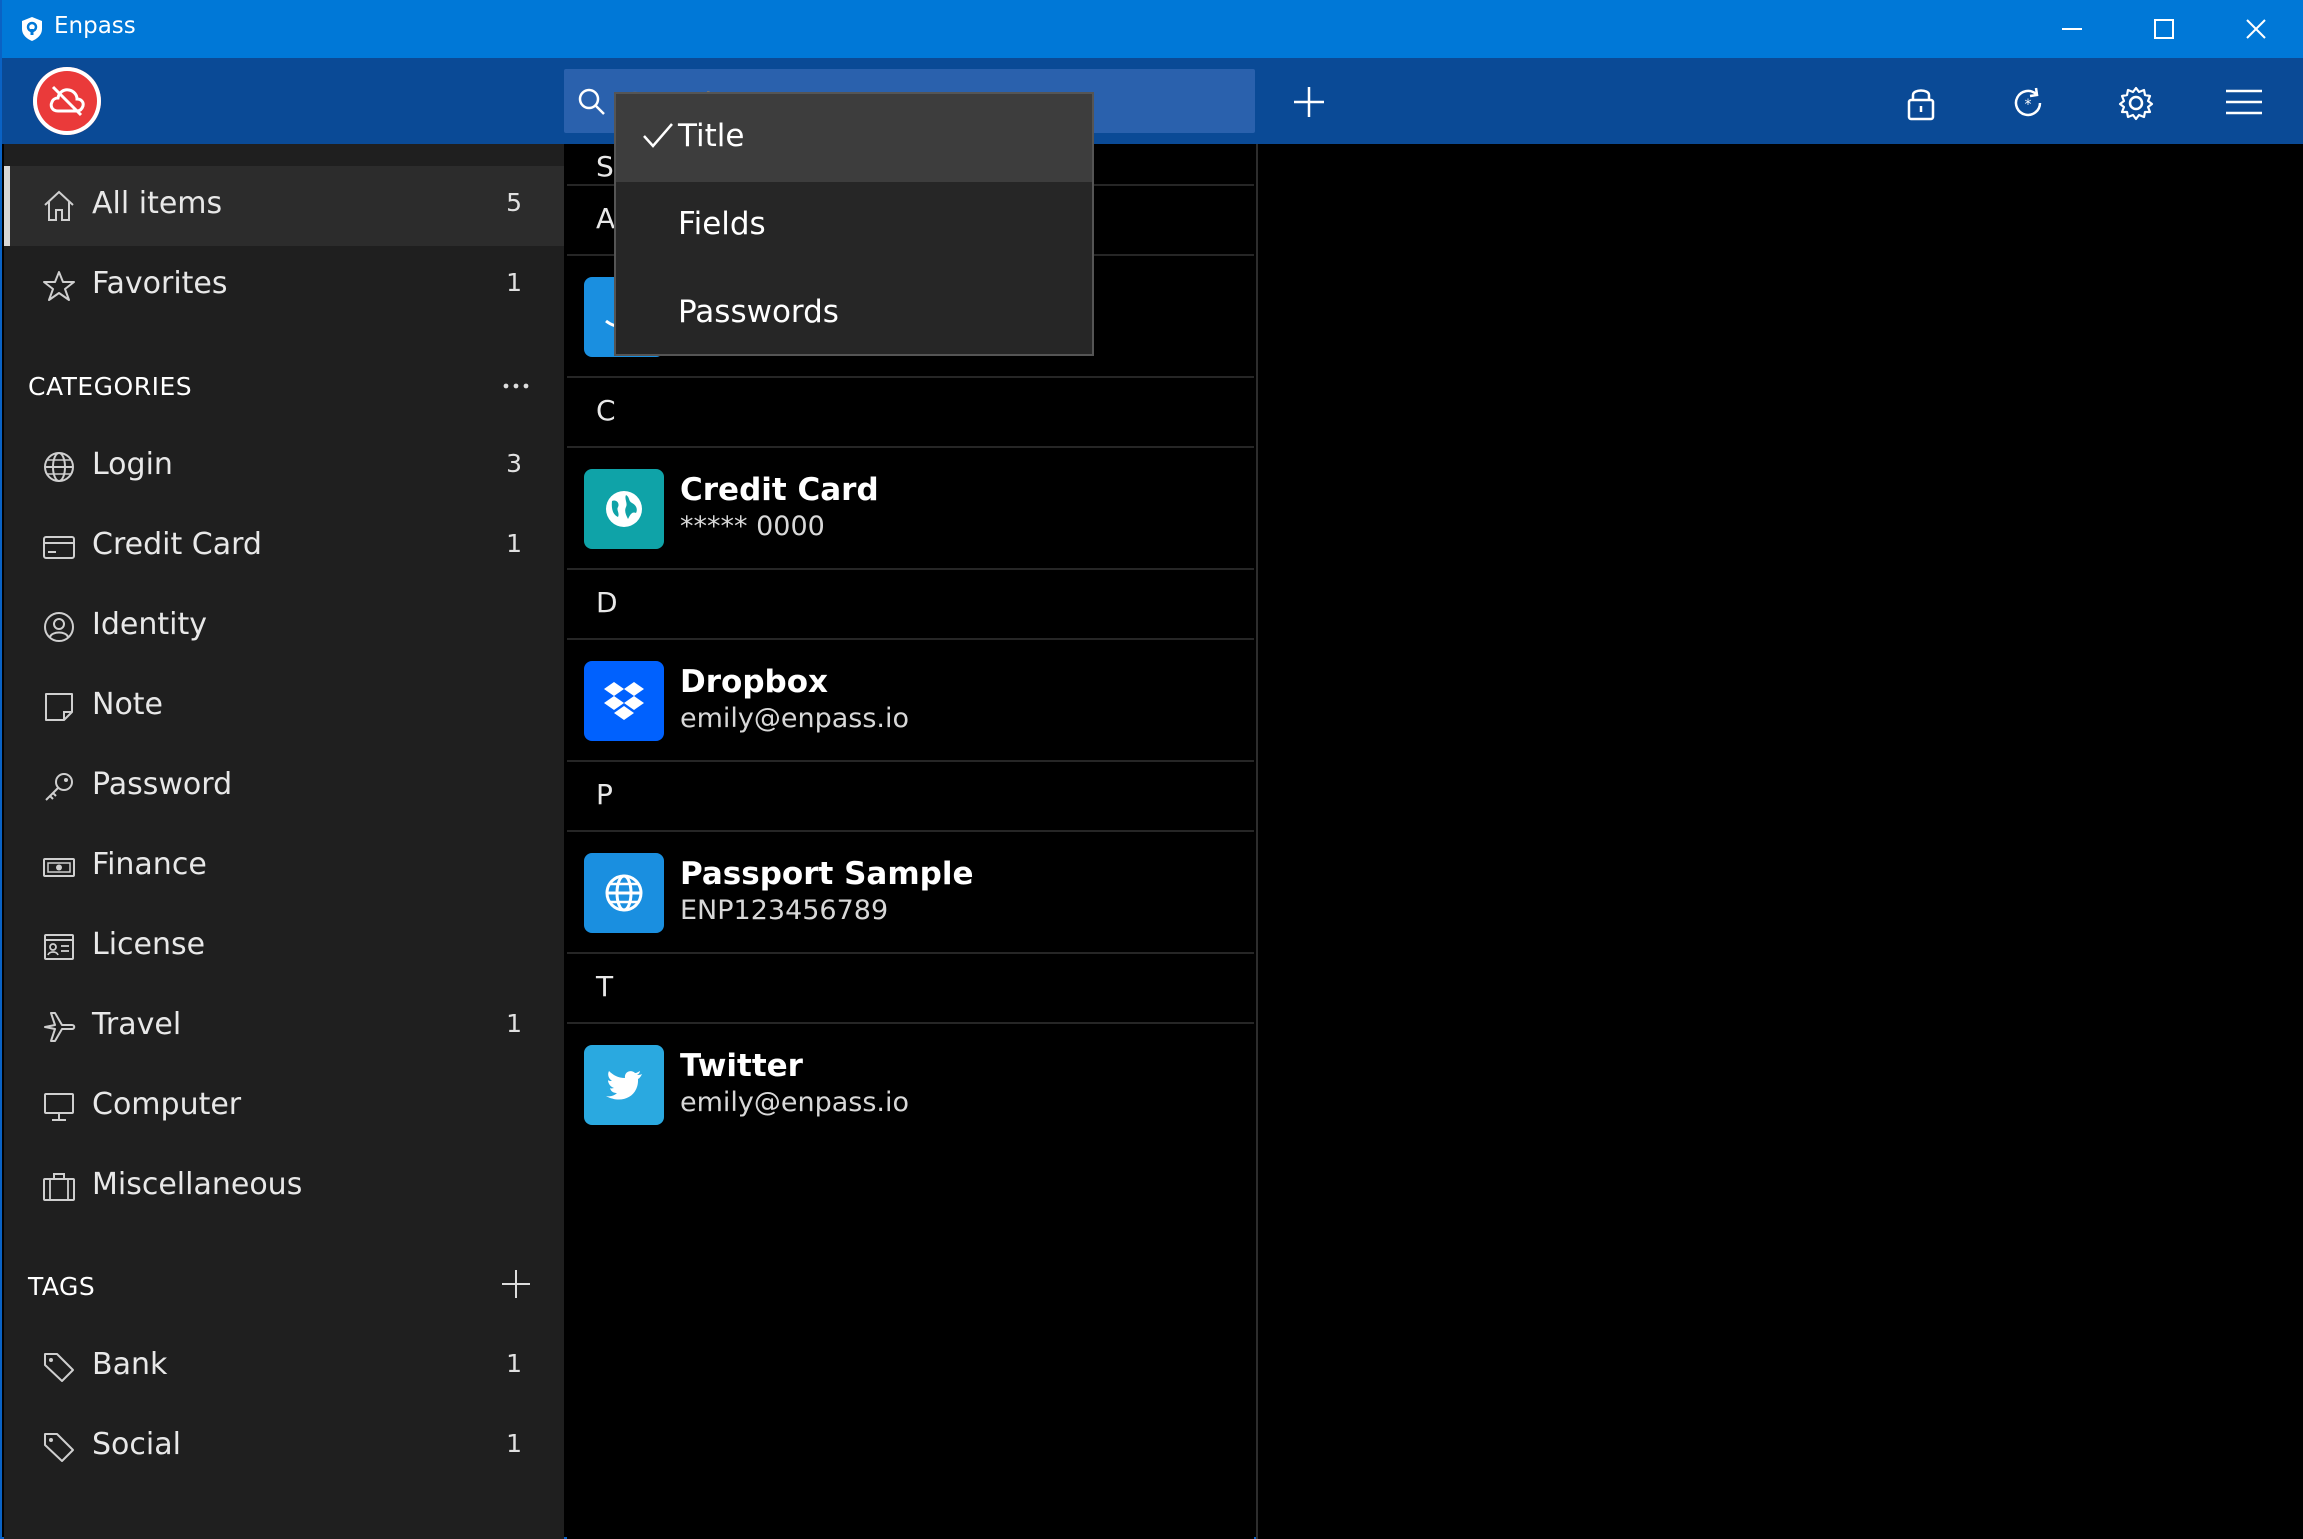  I want to click on sidebar-item-password: Password, so click(284, 787).